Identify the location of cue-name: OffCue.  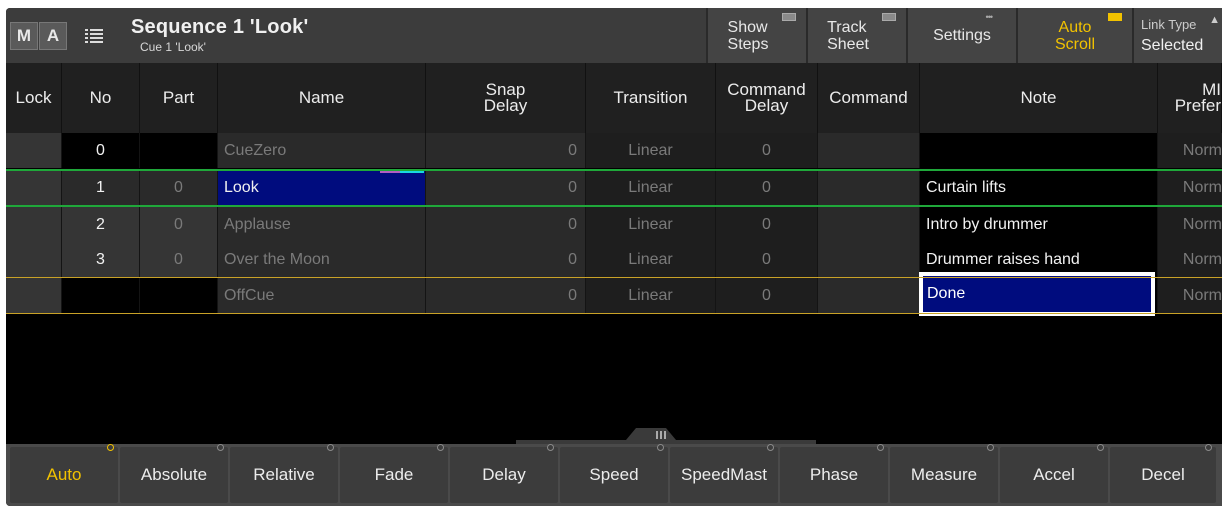
(322, 295).